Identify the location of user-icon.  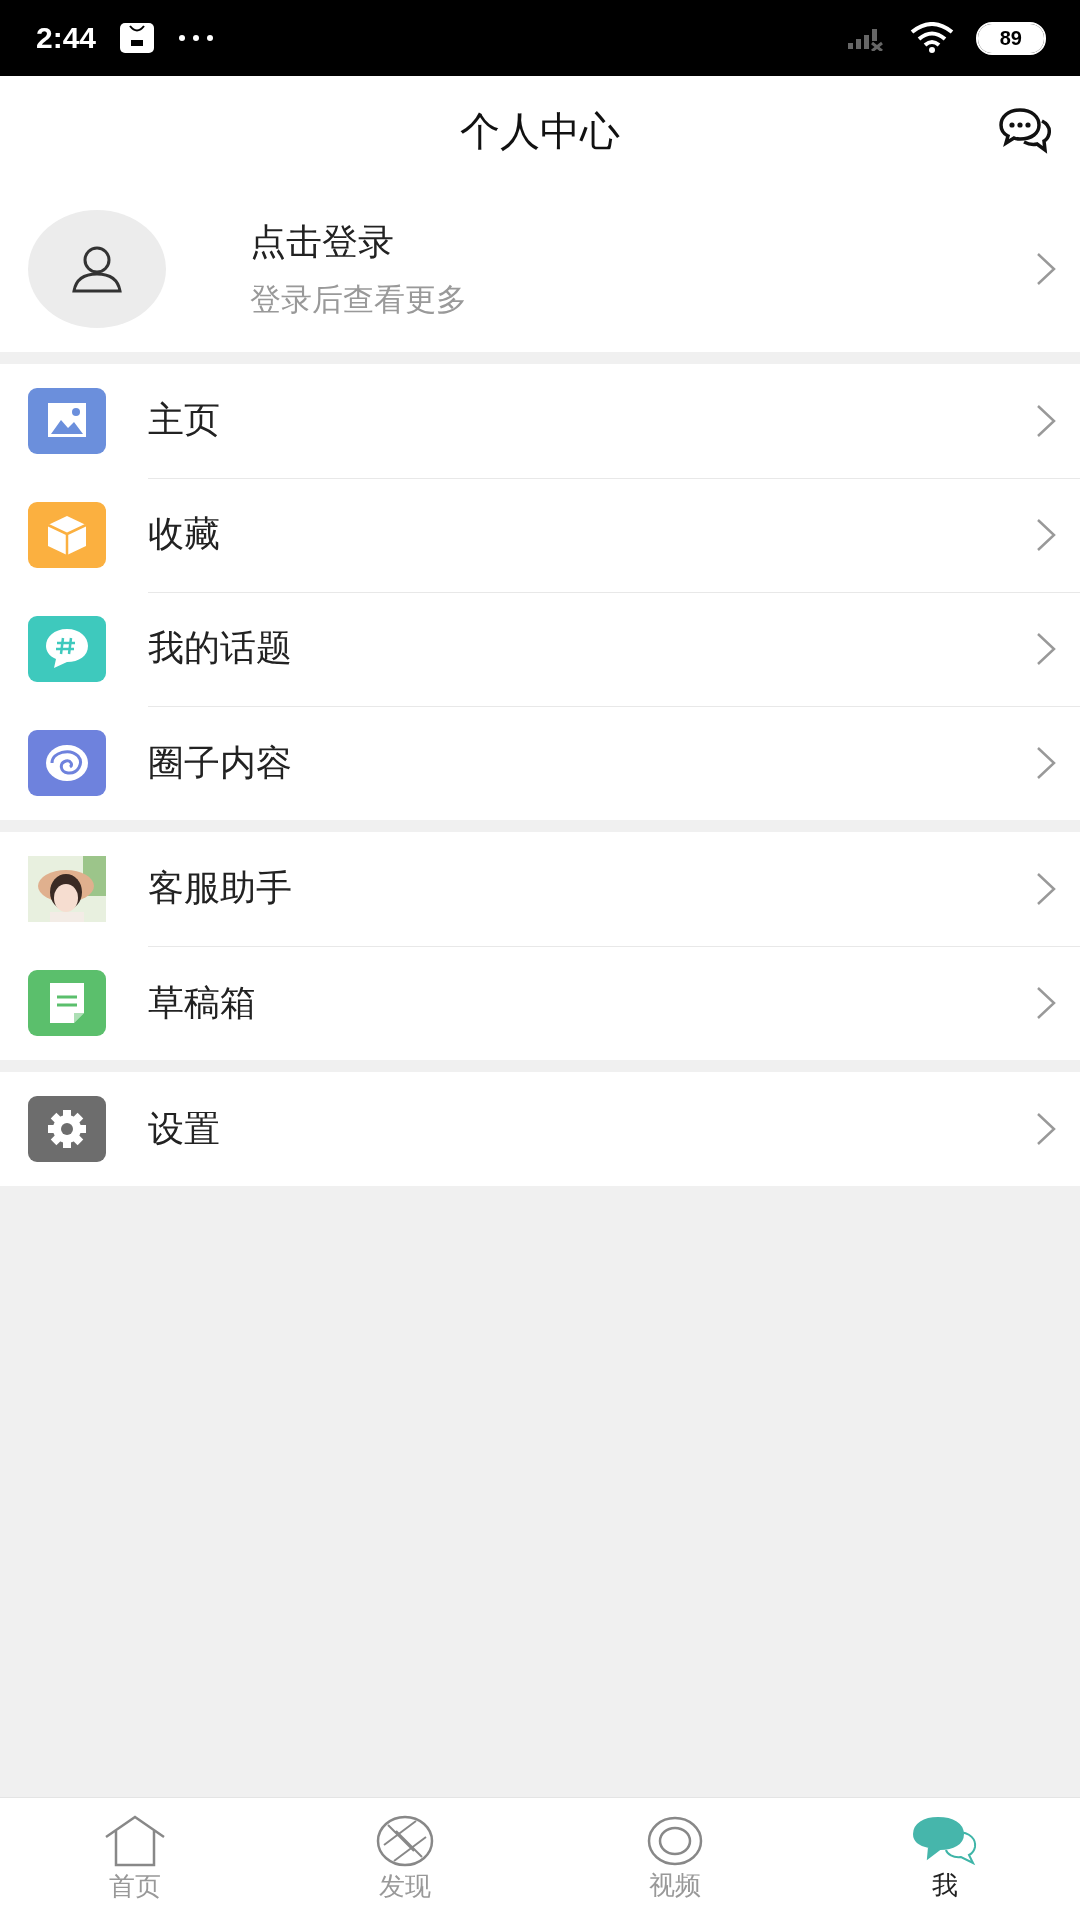
(97, 269).